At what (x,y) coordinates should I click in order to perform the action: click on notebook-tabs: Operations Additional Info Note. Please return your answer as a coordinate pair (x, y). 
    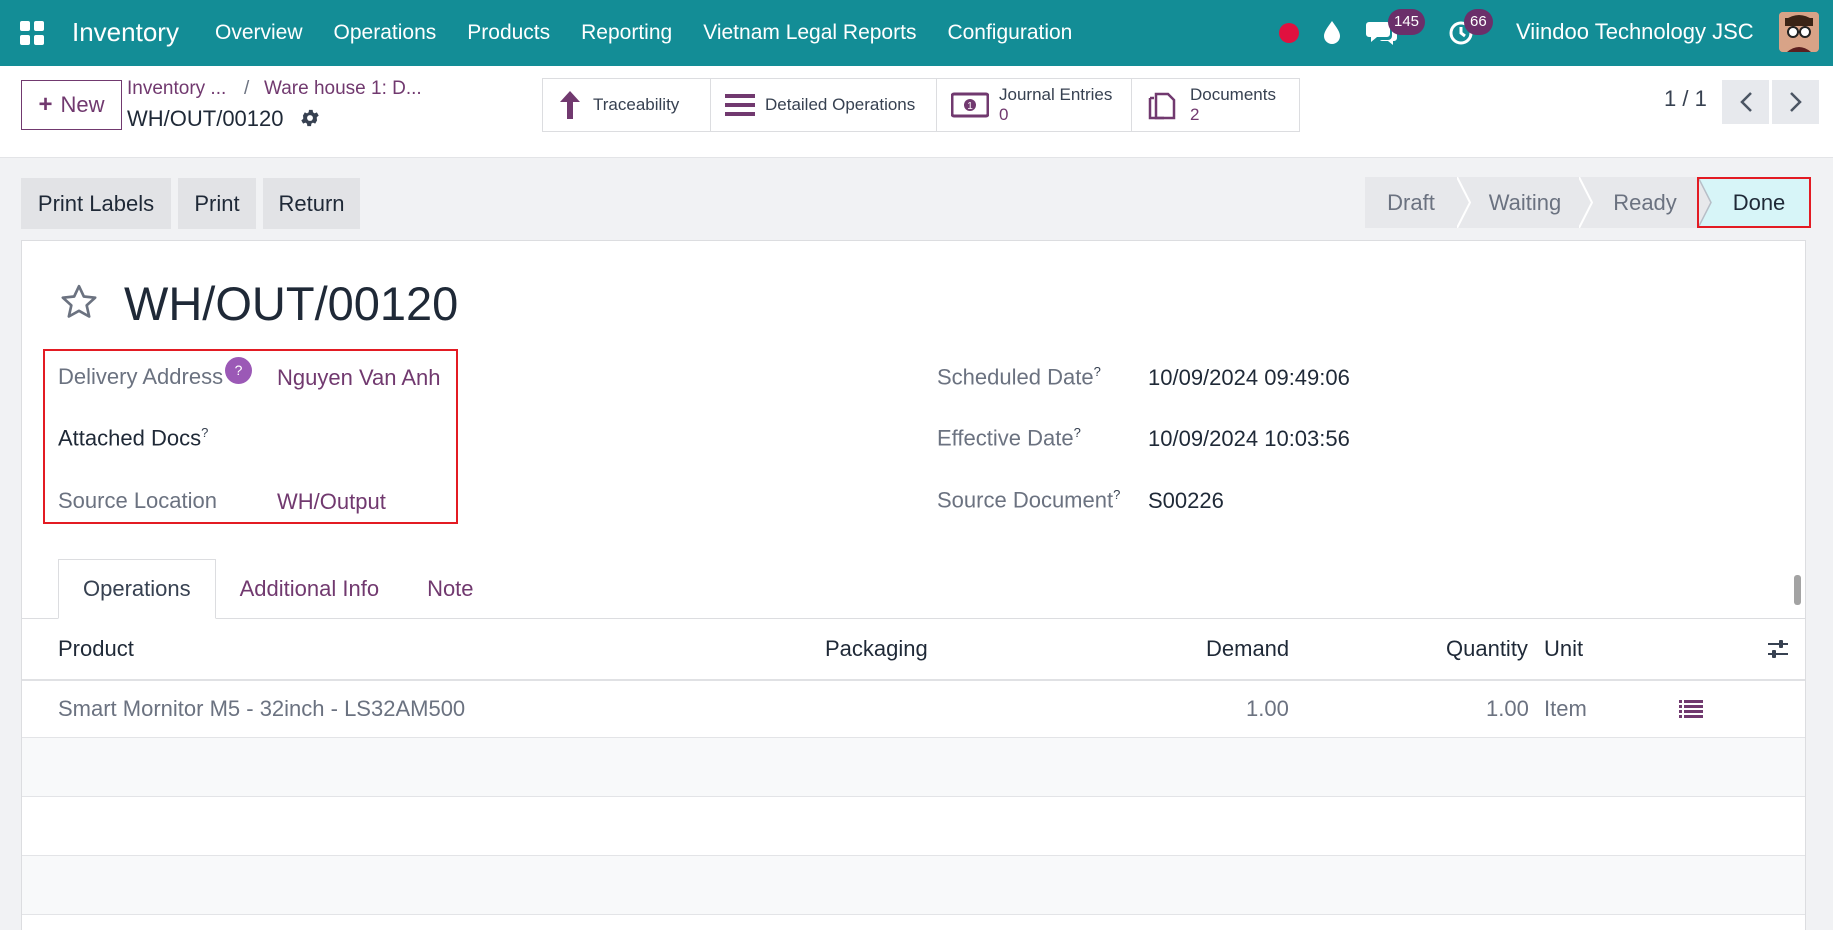
    Looking at the image, I should click on (278, 589).